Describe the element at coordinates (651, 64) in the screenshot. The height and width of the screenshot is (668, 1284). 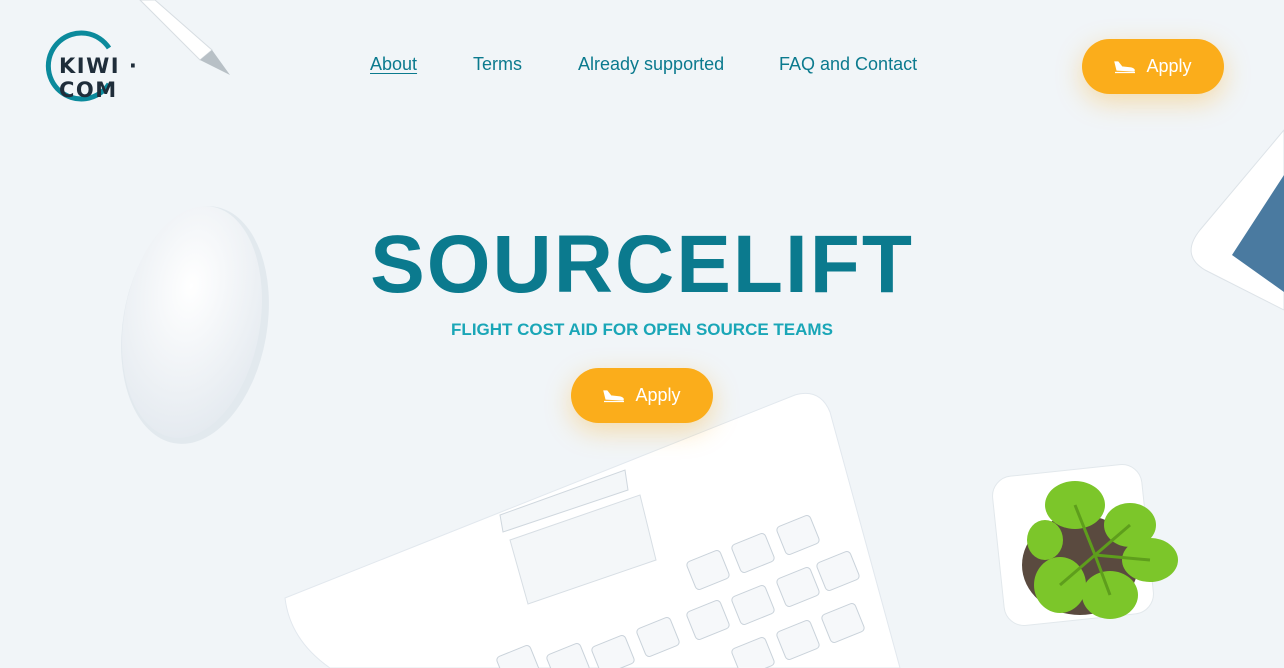
I see `nav-already-supported: Already supported` at that location.